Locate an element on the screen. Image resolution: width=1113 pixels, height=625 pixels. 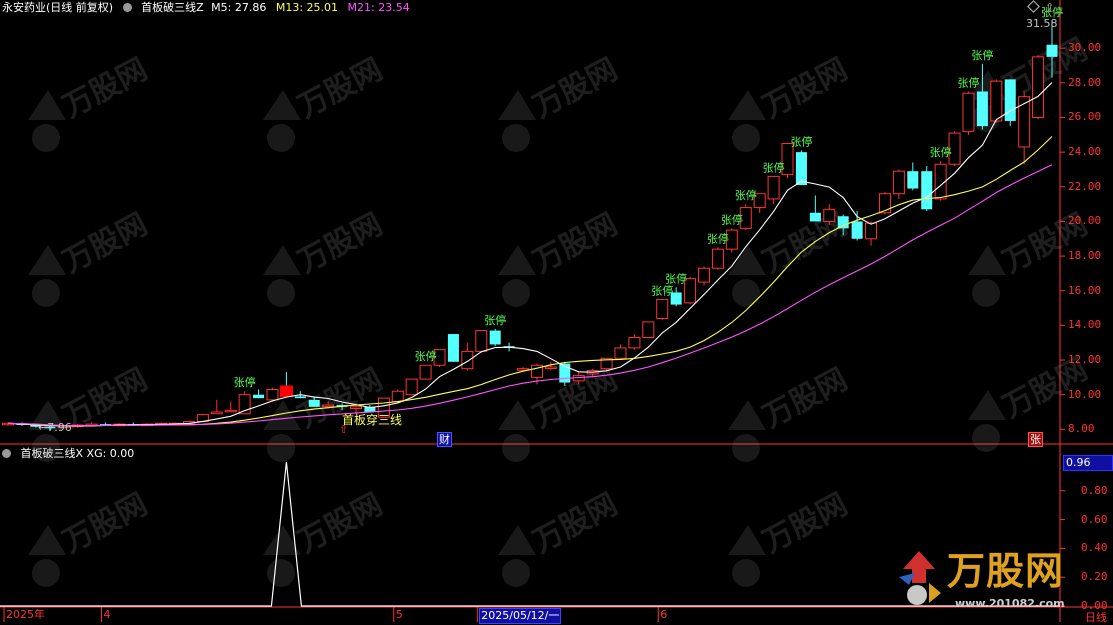
signal-label: 首板穿三线 is located at coordinates (372, 420).